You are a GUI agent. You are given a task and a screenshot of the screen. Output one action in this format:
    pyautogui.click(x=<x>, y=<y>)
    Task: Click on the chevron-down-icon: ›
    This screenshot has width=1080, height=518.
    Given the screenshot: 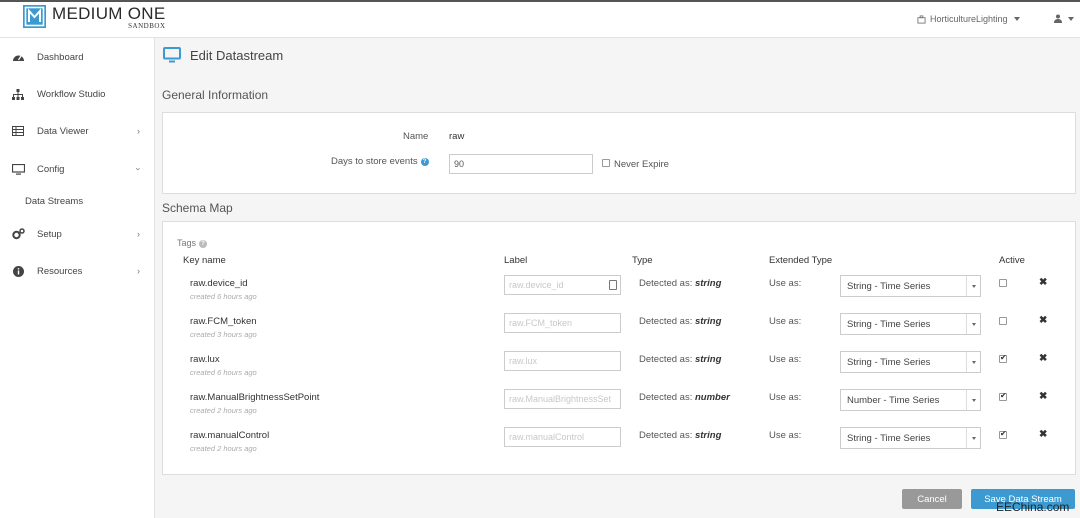 What is the action you would take?
    pyautogui.click(x=138, y=169)
    